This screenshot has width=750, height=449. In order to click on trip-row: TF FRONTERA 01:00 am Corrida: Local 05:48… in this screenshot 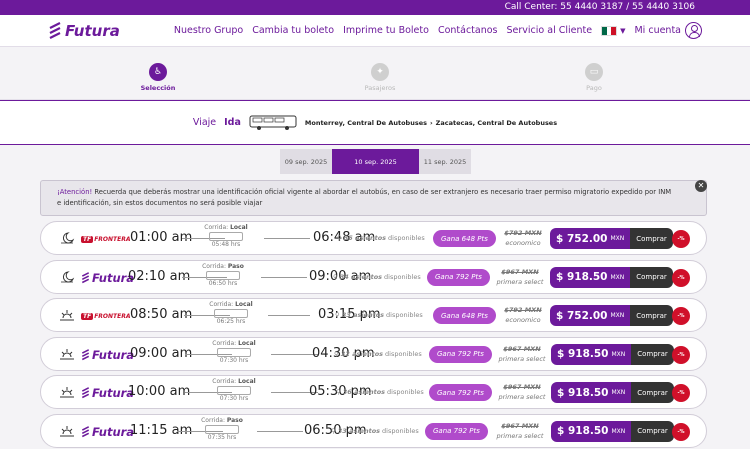, I will do `click(373, 238)`.